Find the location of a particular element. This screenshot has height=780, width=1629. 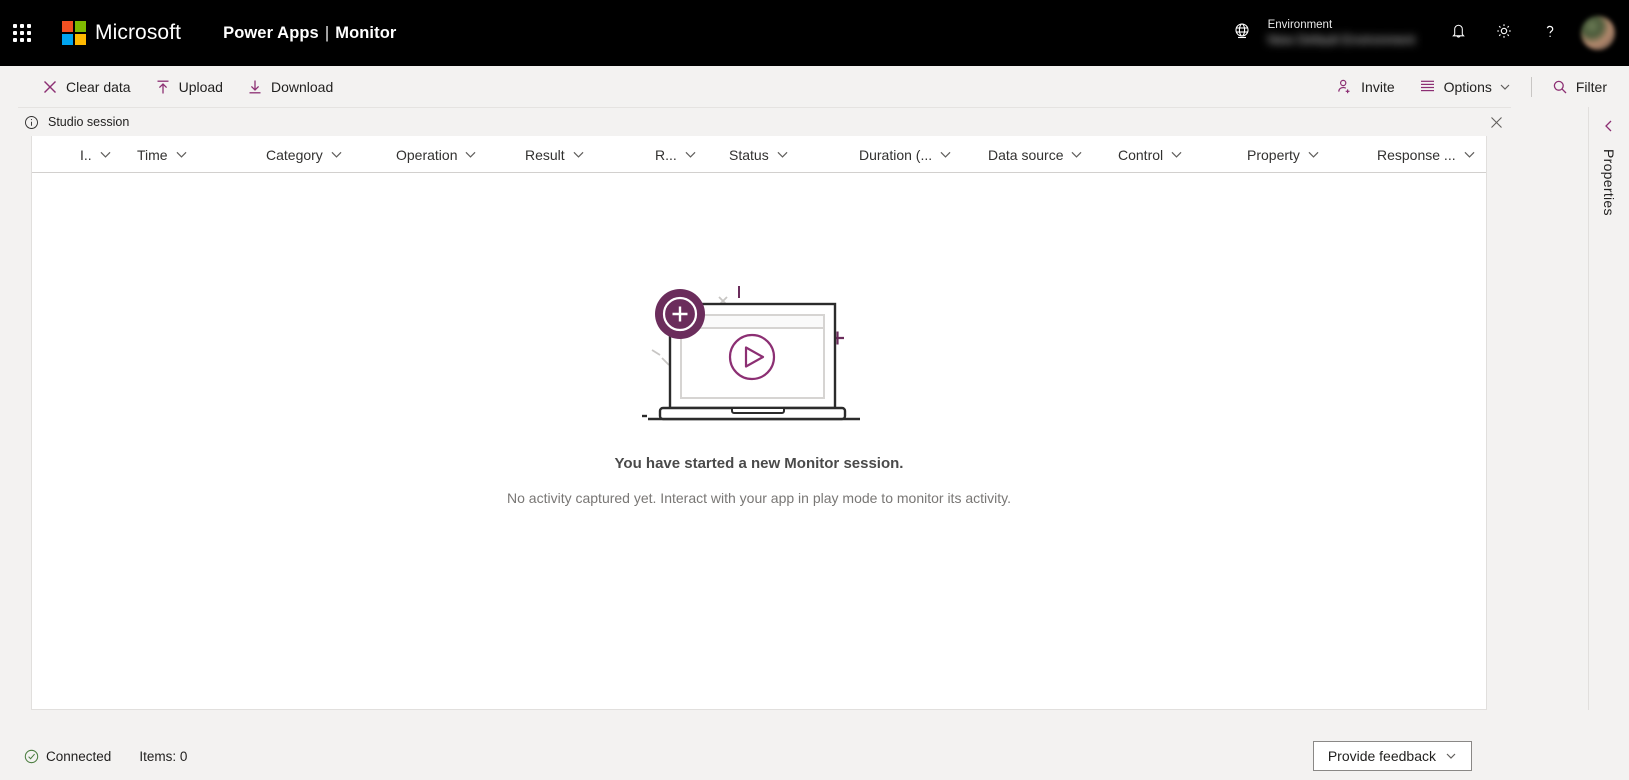

grid-column-label: Status is located at coordinates (749, 154).